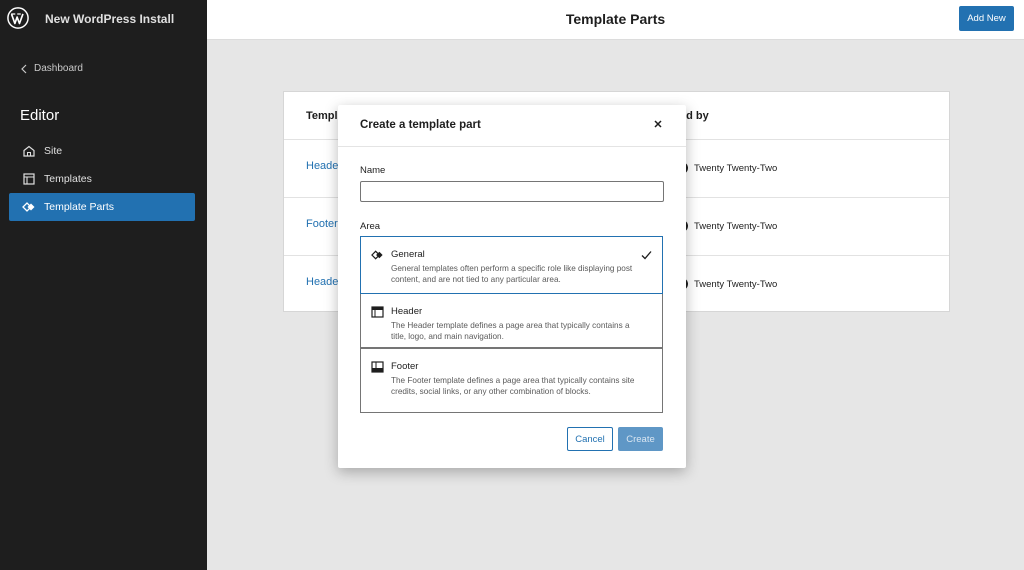 Image resolution: width=1024 pixels, height=570 pixels. Describe the element at coordinates (29, 179) in the screenshot. I see `layout-icon` at that location.